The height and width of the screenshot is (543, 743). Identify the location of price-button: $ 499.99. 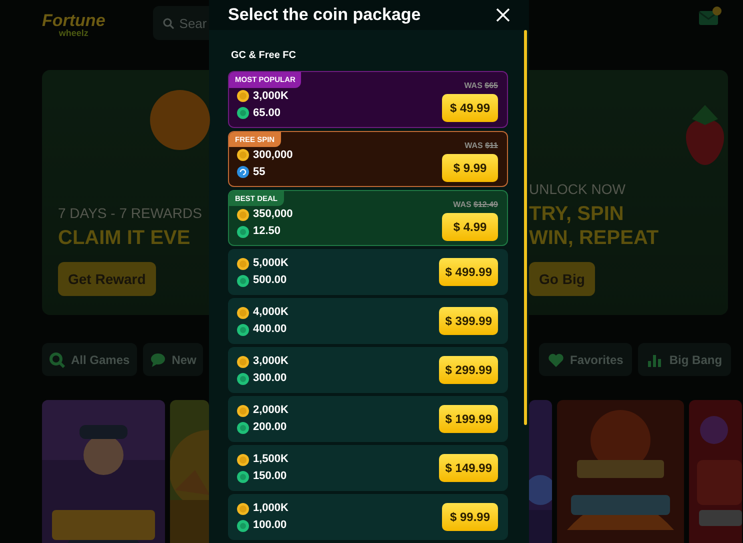
(468, 272).